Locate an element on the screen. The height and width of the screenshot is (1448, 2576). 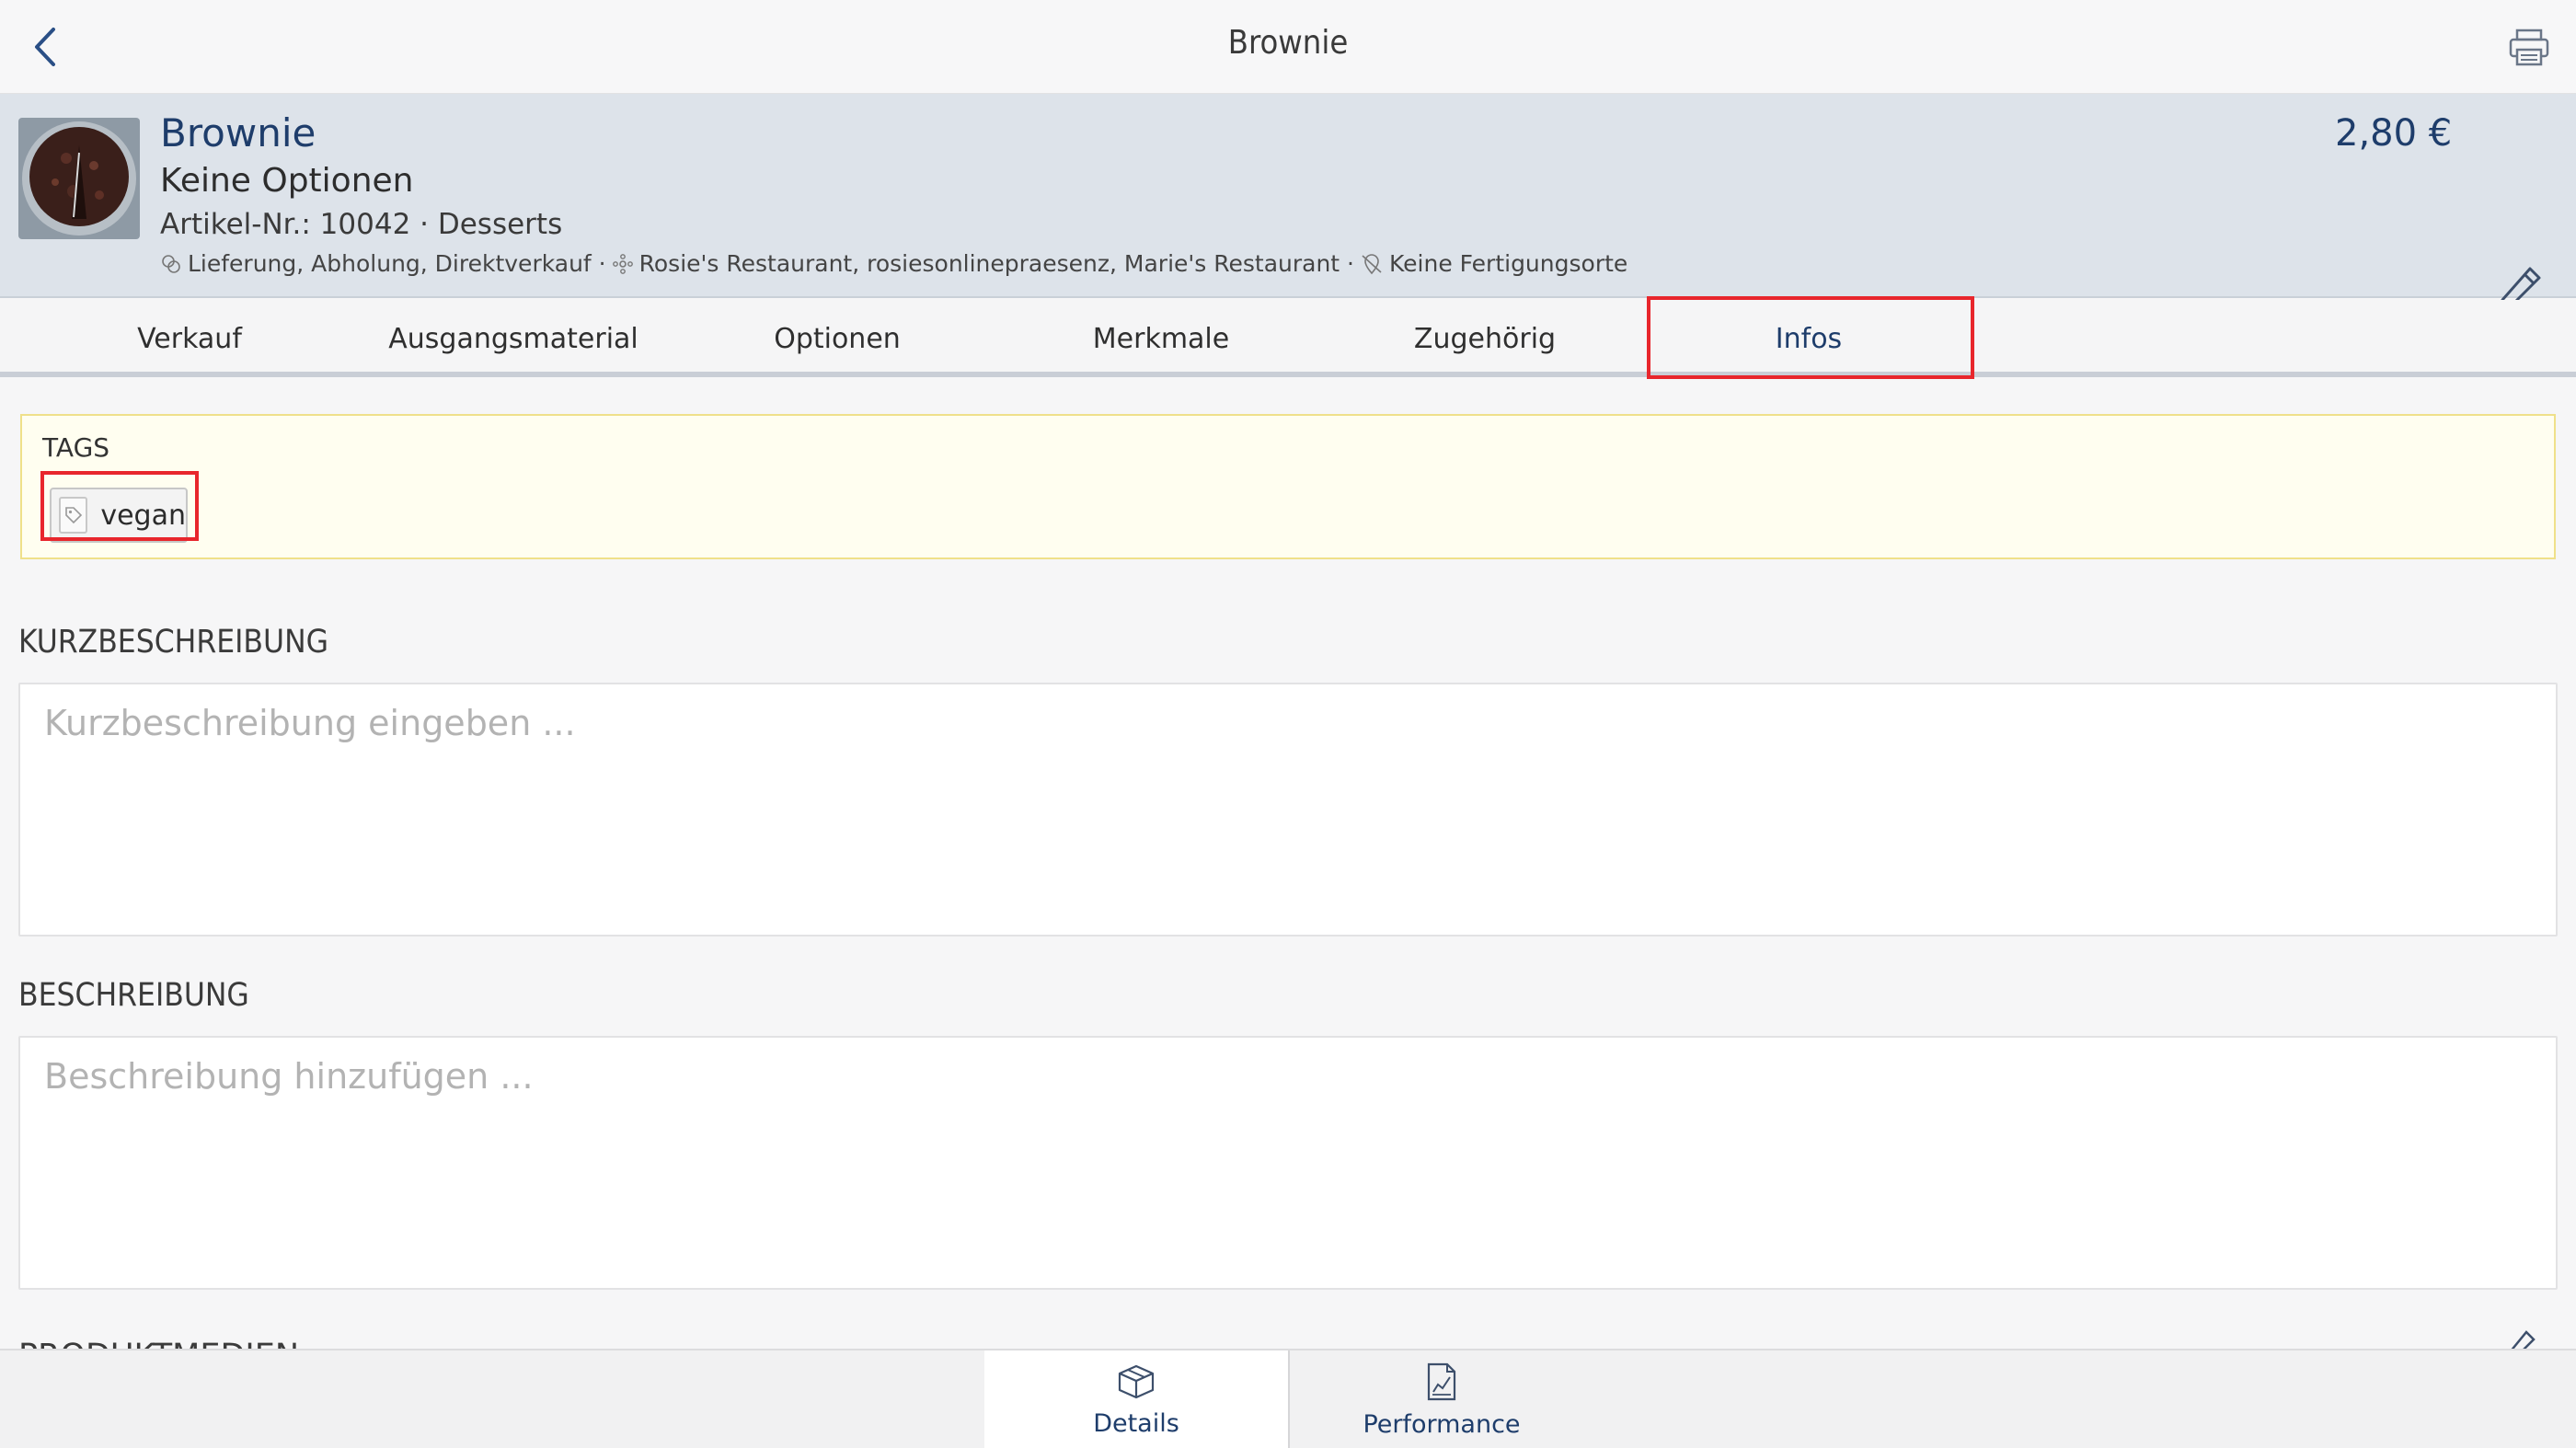
tag-icon is located at coordinates (73, 515).